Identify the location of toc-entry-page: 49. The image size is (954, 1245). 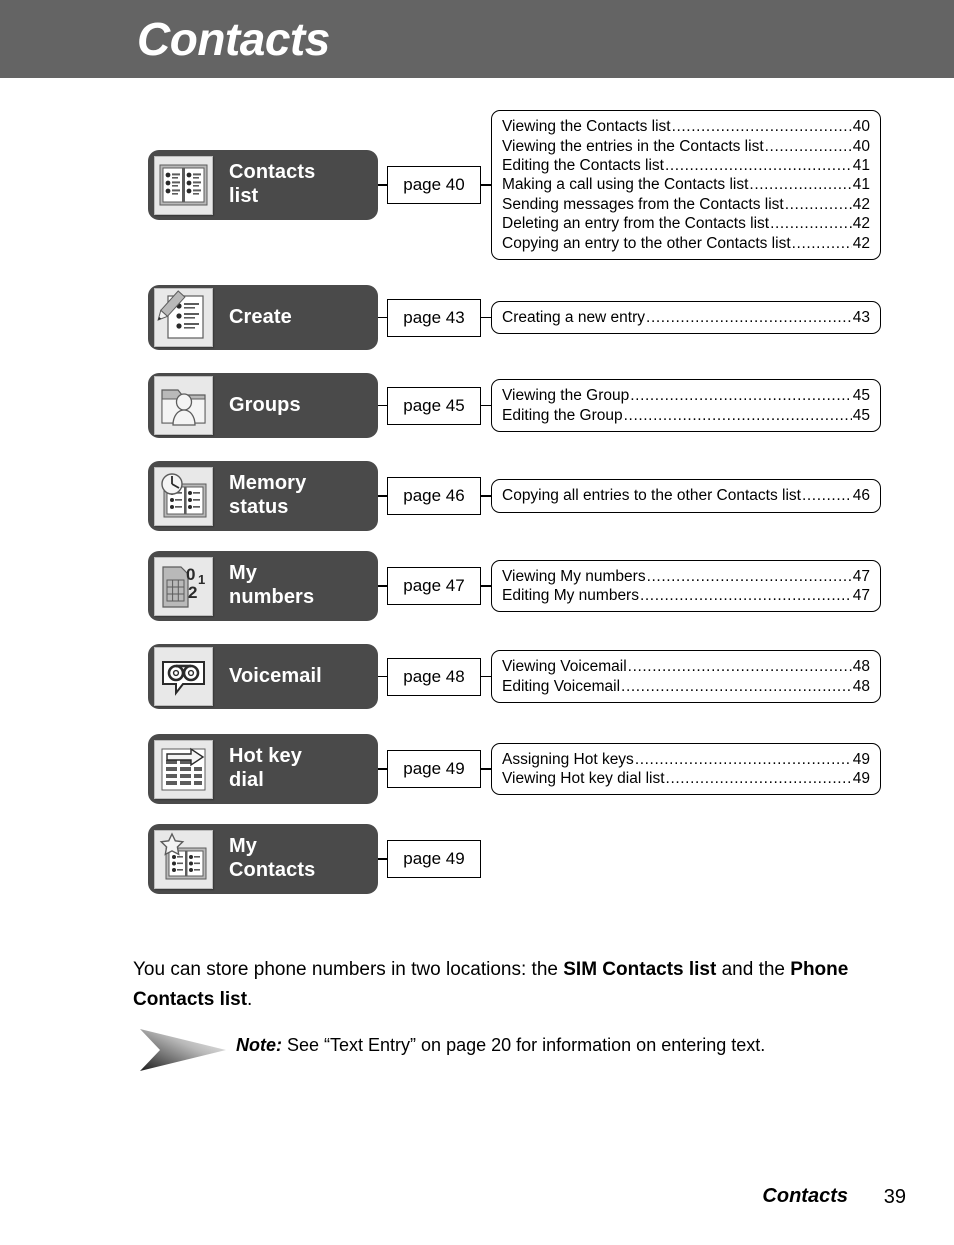
(861, 759).